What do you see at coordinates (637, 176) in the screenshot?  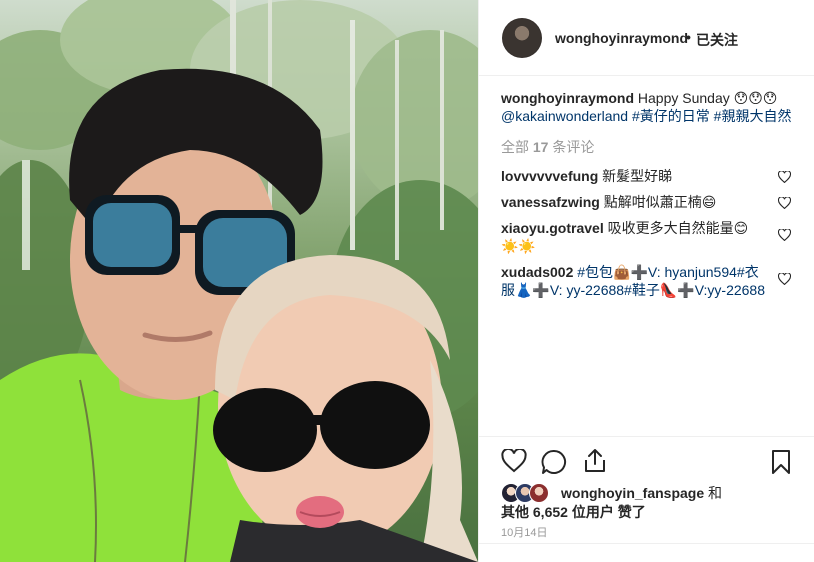 I see `comment-text: 新髮型好睇` at bounding box center [637, 176].